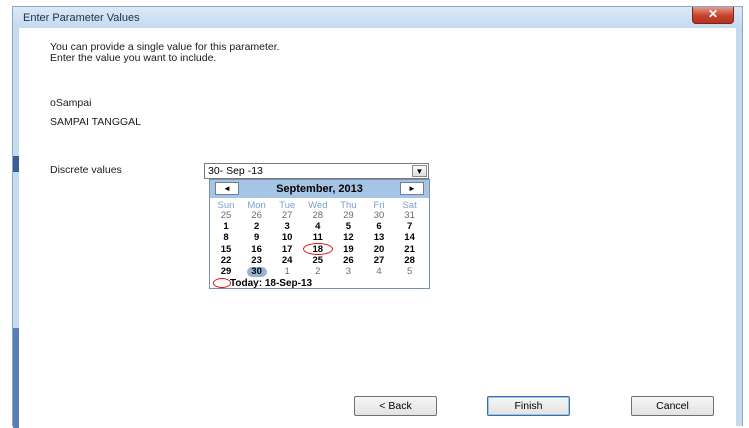 Image resolution: width=749 pixels, height=428 pixels. I want to click on calendar-day: 6, so click(379, 226).